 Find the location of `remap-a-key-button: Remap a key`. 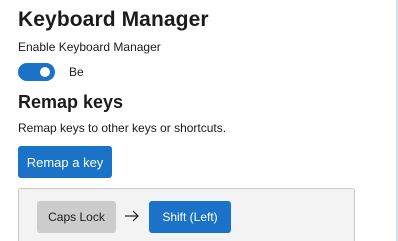

remap-a-key-button: Remap a key is located at coordinates (65, 162).